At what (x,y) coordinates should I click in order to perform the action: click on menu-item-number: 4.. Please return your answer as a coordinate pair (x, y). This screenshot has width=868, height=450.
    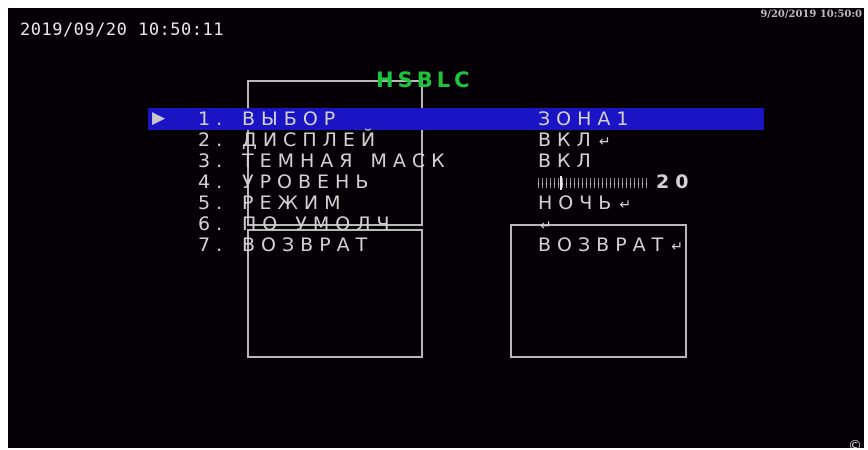
    Looking at the image, I should click on (213, 182).